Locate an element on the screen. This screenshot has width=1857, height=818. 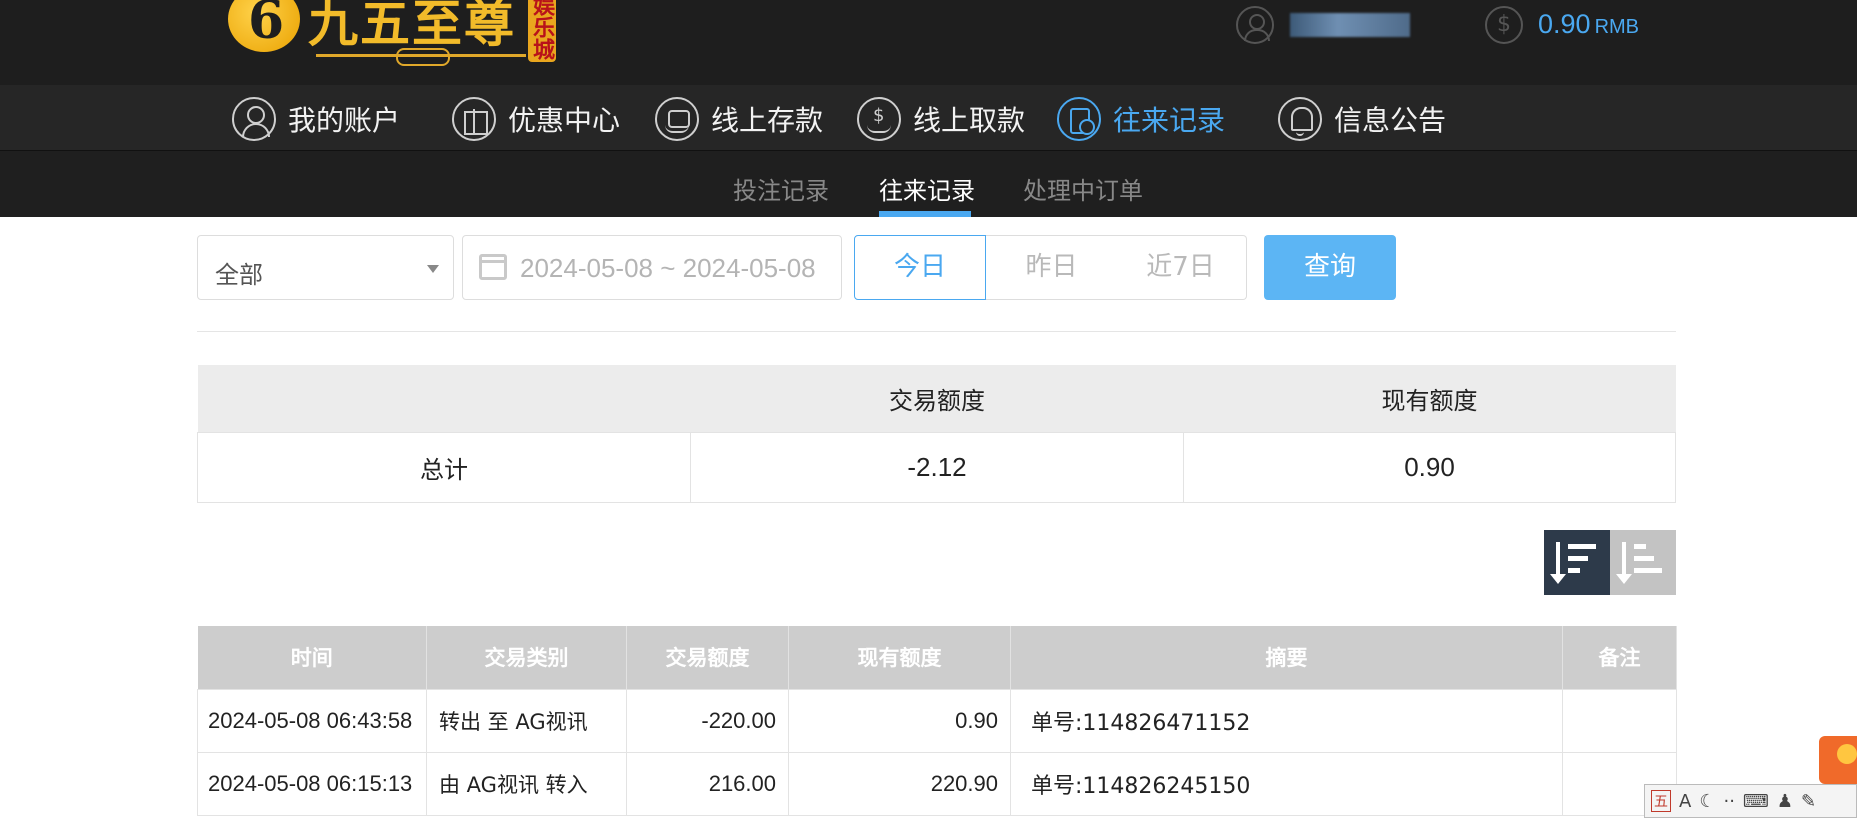
ime-toolbar: 五 A ☾ ·· ⌨ ♟ ✎ is located at coordinates (1750, 801).